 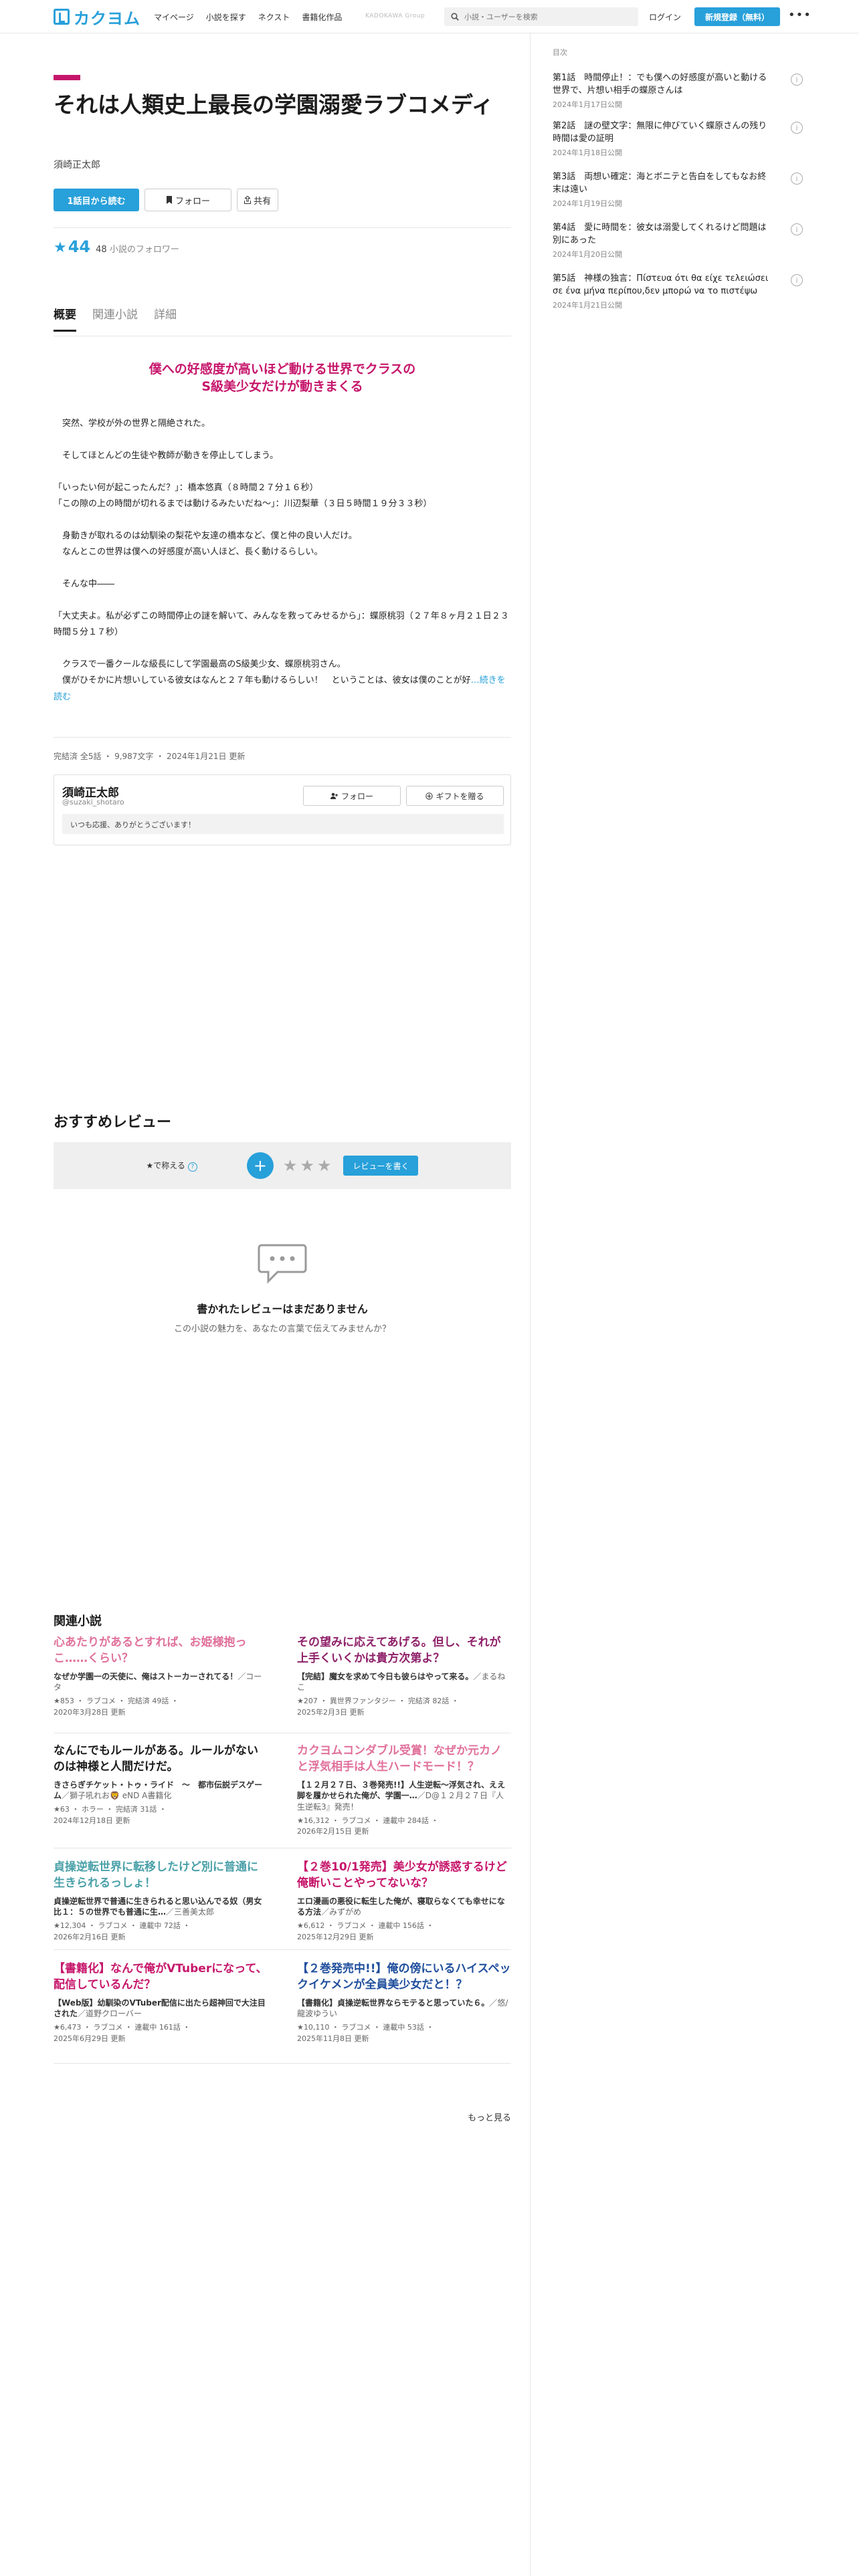 What do you see at coordinates (161, 1876) in the screenshot?
I see `related-catch: 貞操逆転世界に転移したけど別に普通に生きられるっしょ！` at bounding box center [161, 1876].